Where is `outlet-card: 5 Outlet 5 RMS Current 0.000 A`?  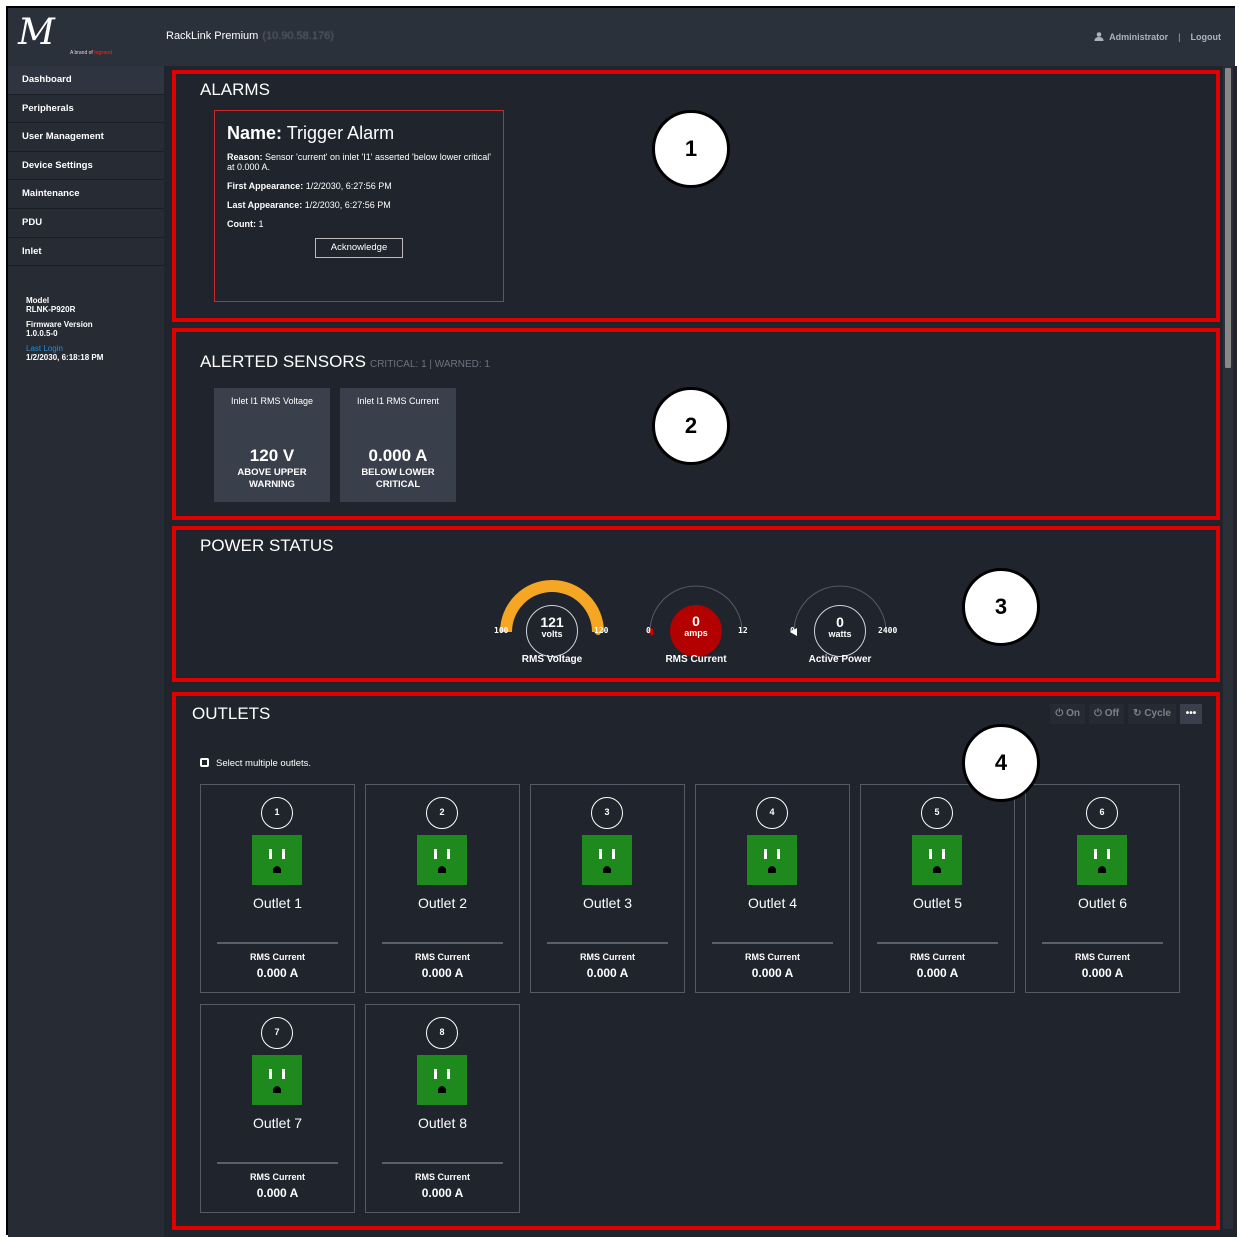 outlet-card: 5 Outlet 5 RMS Current 0.000 A is located at coordinates (937, 888).